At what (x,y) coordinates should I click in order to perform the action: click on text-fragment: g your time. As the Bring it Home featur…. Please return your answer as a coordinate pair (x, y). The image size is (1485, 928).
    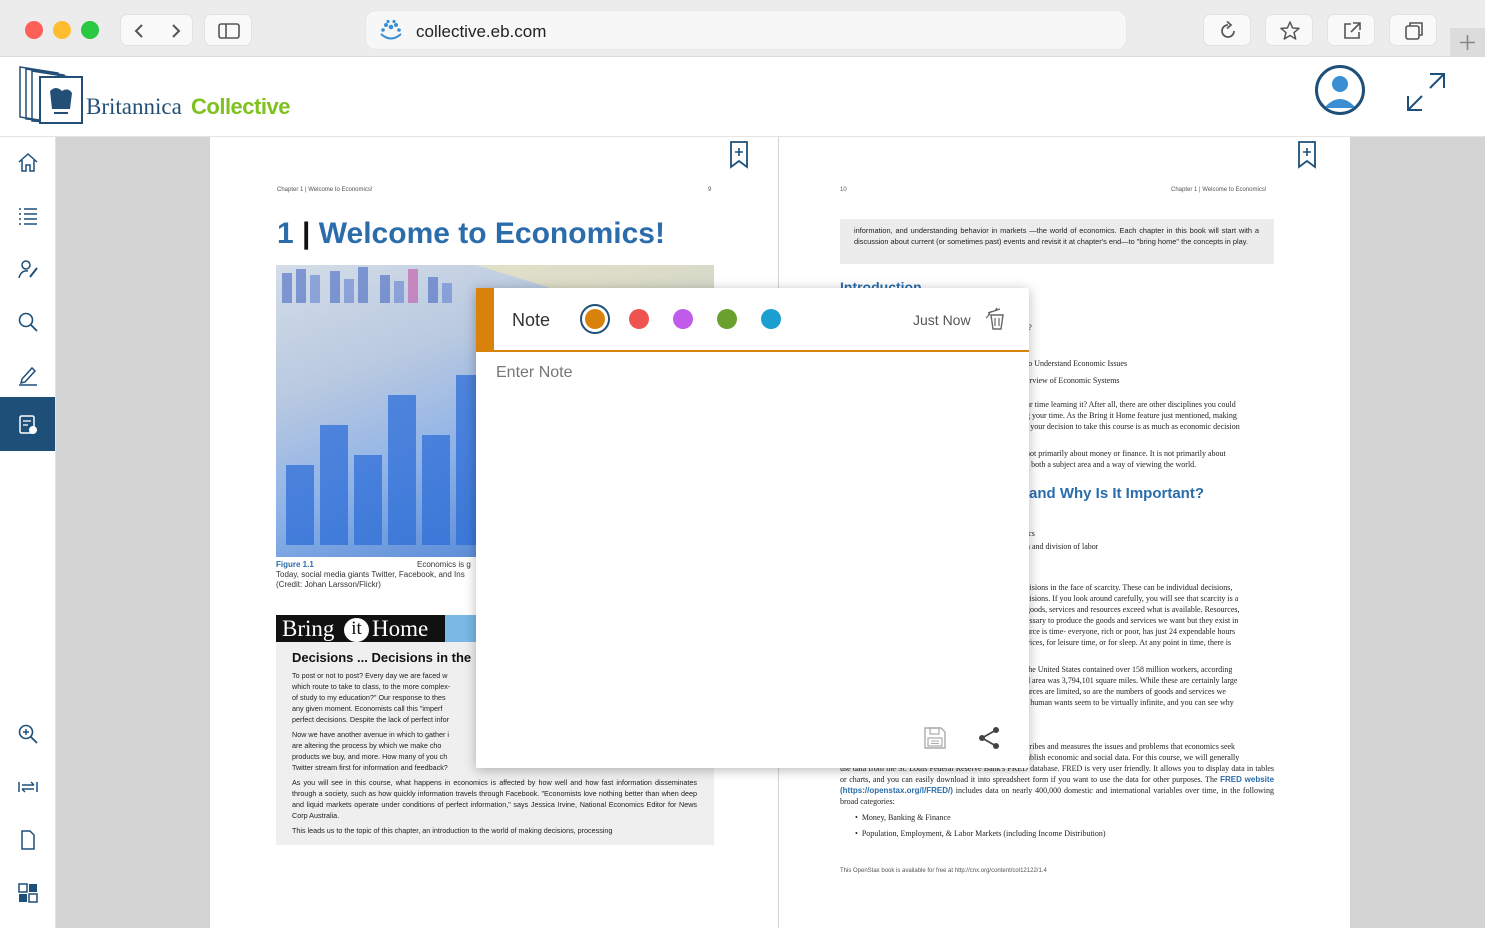
    Looking at the image, I should click on (1131, 415).